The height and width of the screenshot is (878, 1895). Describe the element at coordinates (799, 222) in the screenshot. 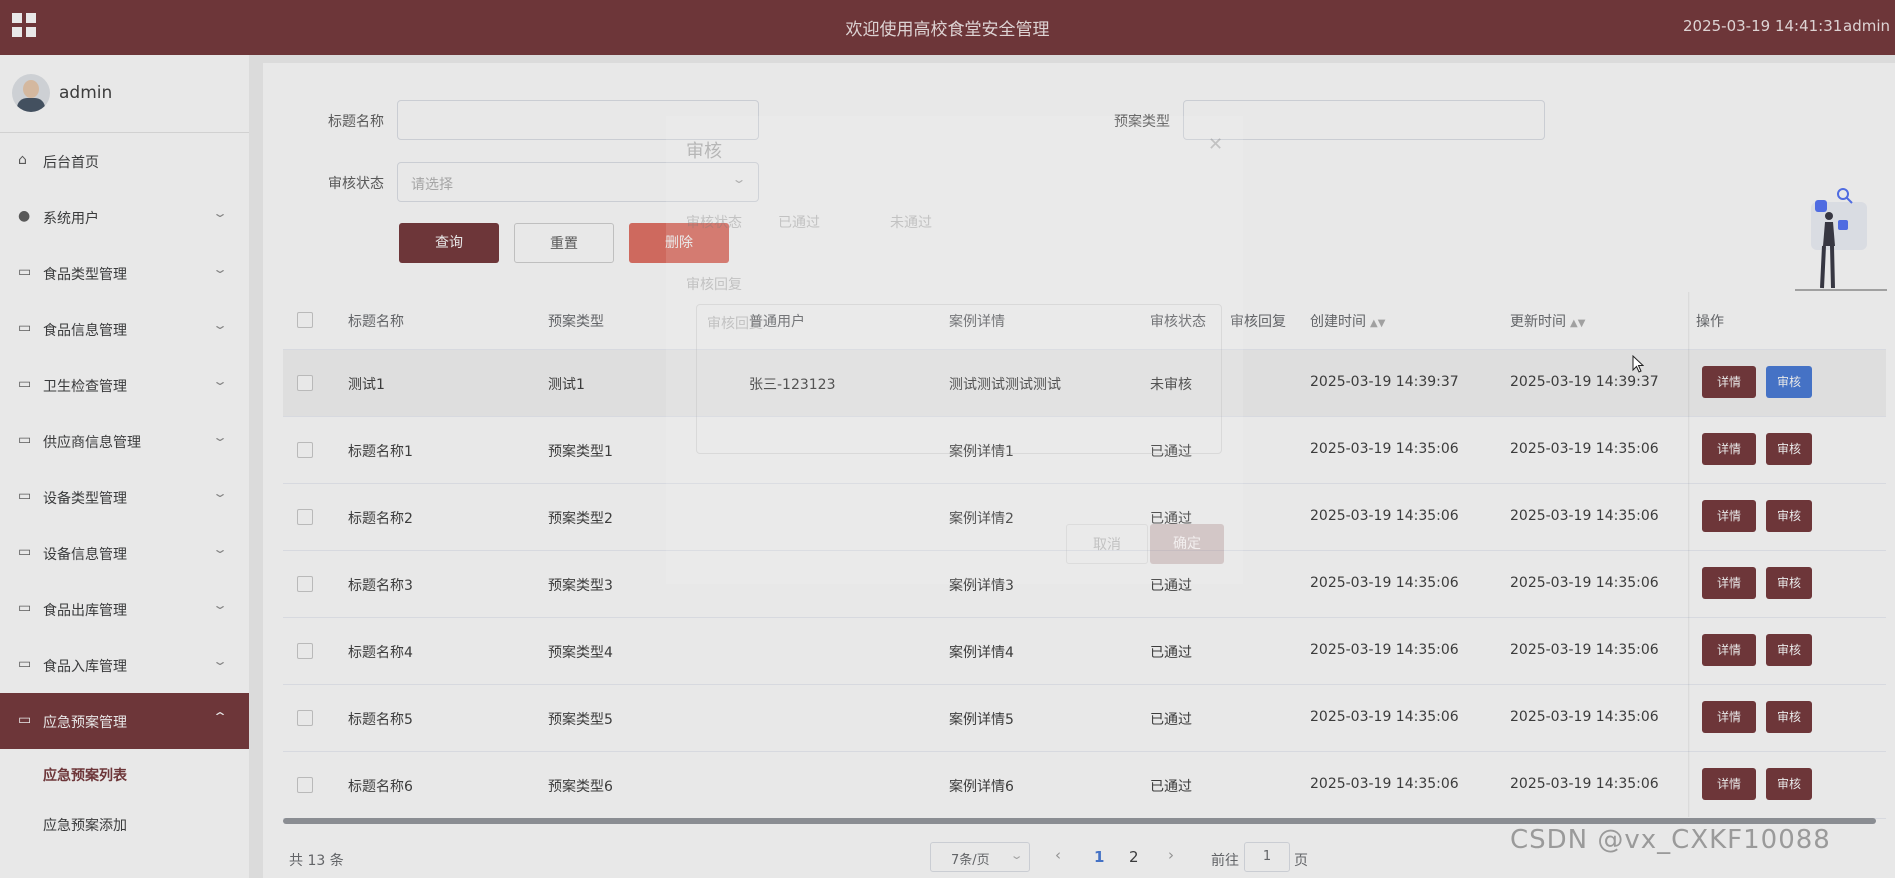

I see `radio-pass: 已通过` at that location.